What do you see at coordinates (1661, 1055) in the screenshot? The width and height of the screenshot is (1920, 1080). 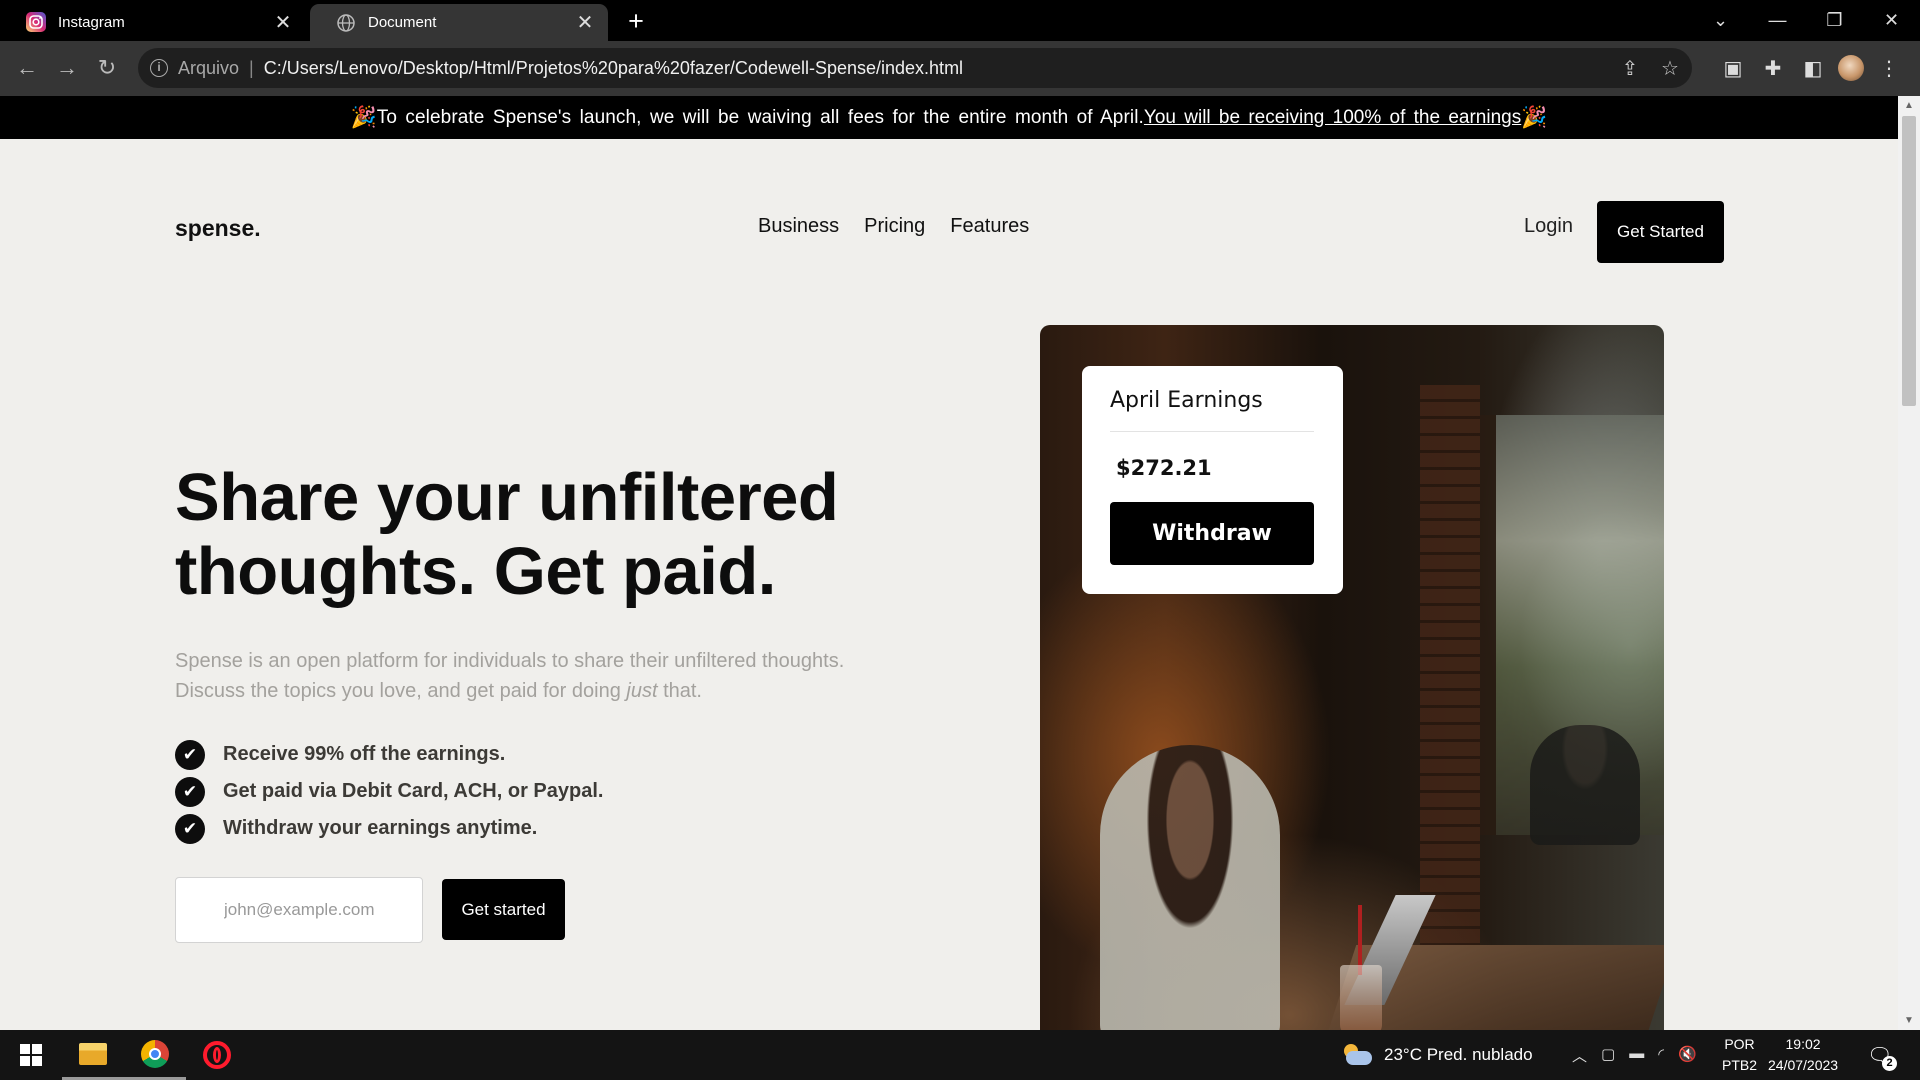 I see `wifi-icon: ◜` at bounding box center [1661, 1055].